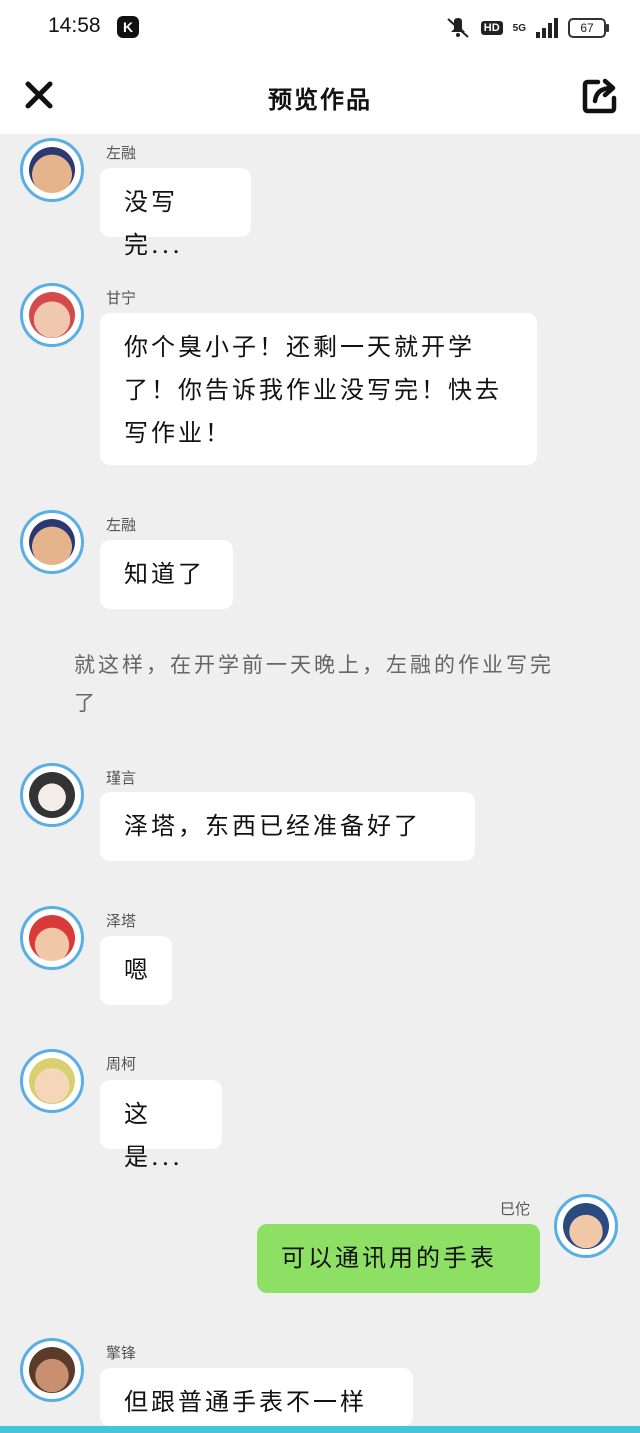  I want to click on message-bubble: 你个臭小子！还剩一天就开学了！你告诉我作业没写完！快去写作业！, so click(318, 389).